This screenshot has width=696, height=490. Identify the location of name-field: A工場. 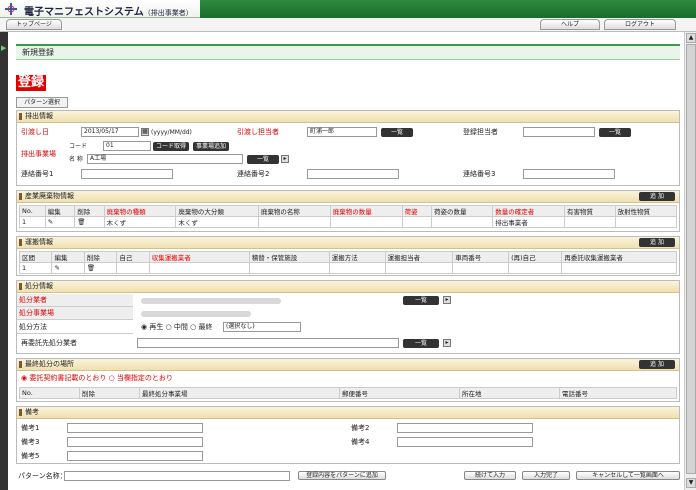
(165, 159).